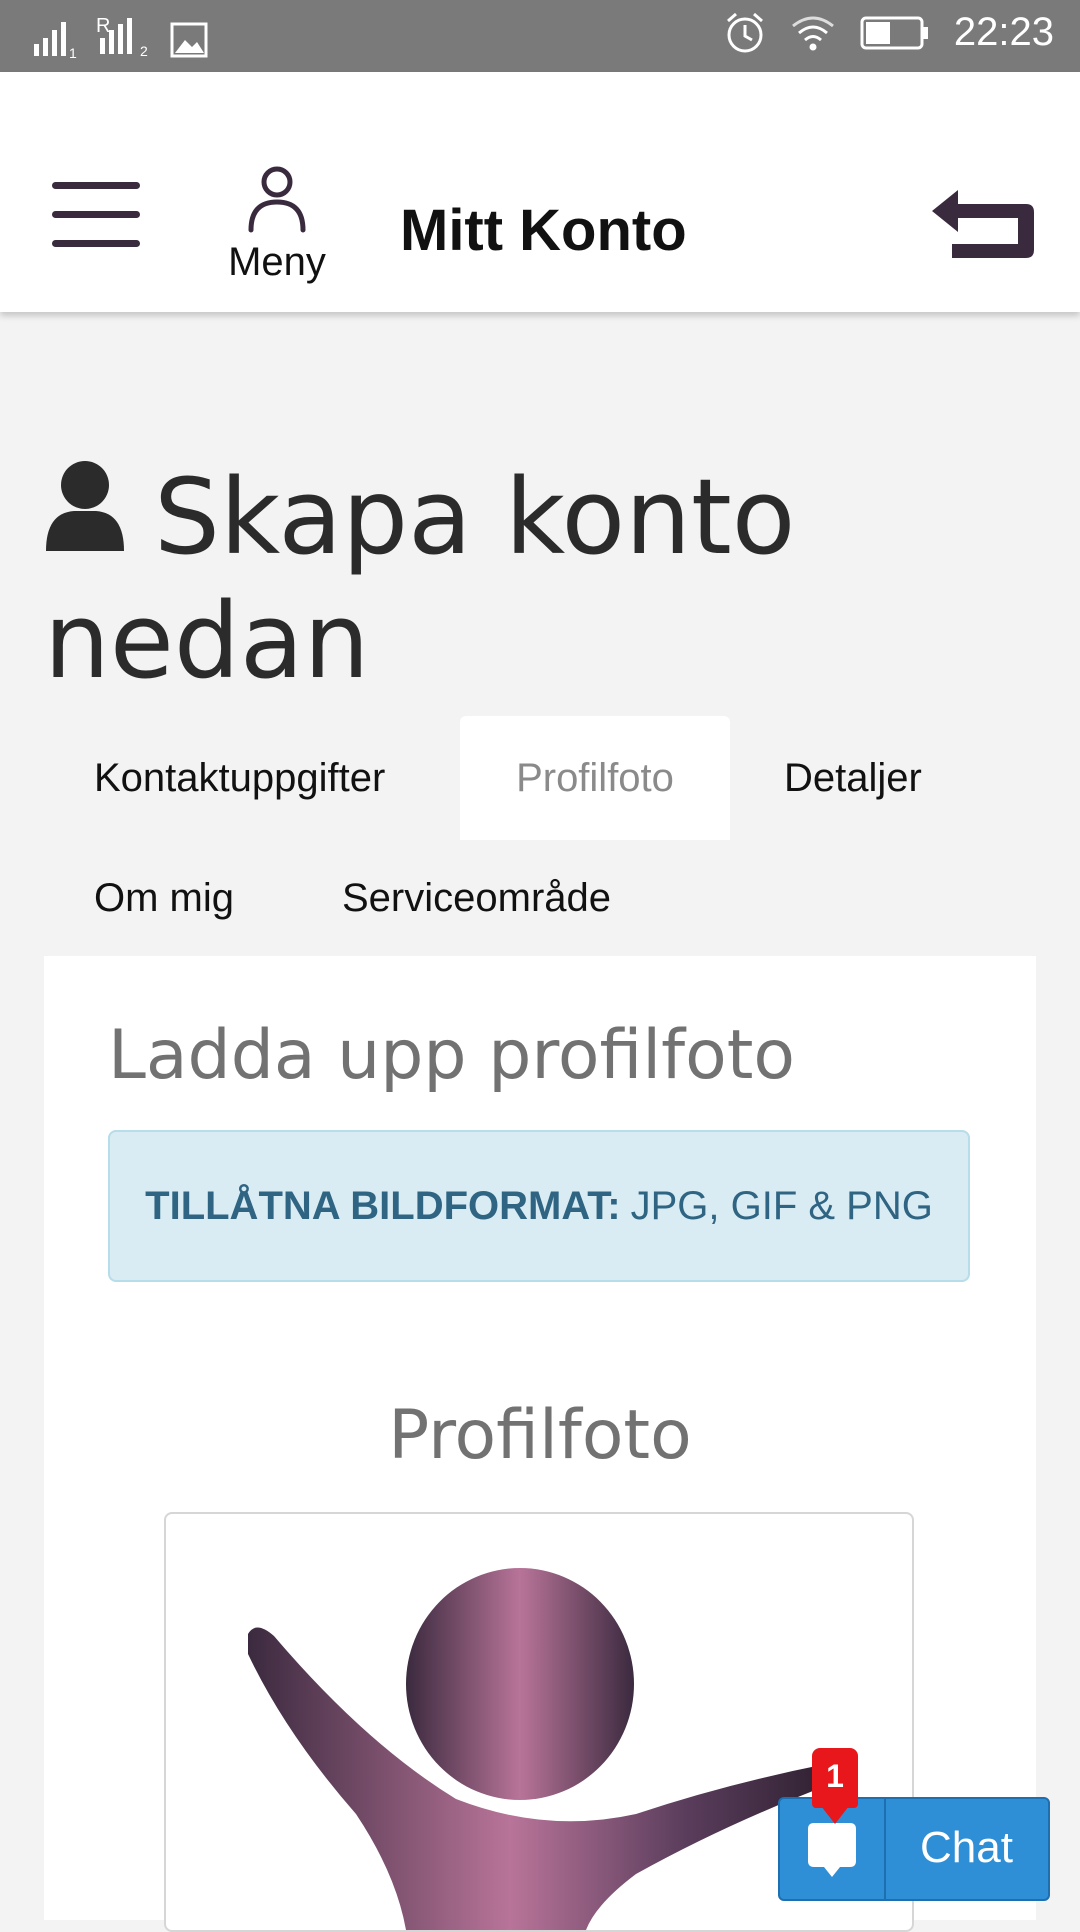 This screenshot has width=1080, height=1932. What do you see at coordinates (540, 1435) in the screenshot?
I see `photo-label: Profilfoto` at bounding box center [540, 1435].